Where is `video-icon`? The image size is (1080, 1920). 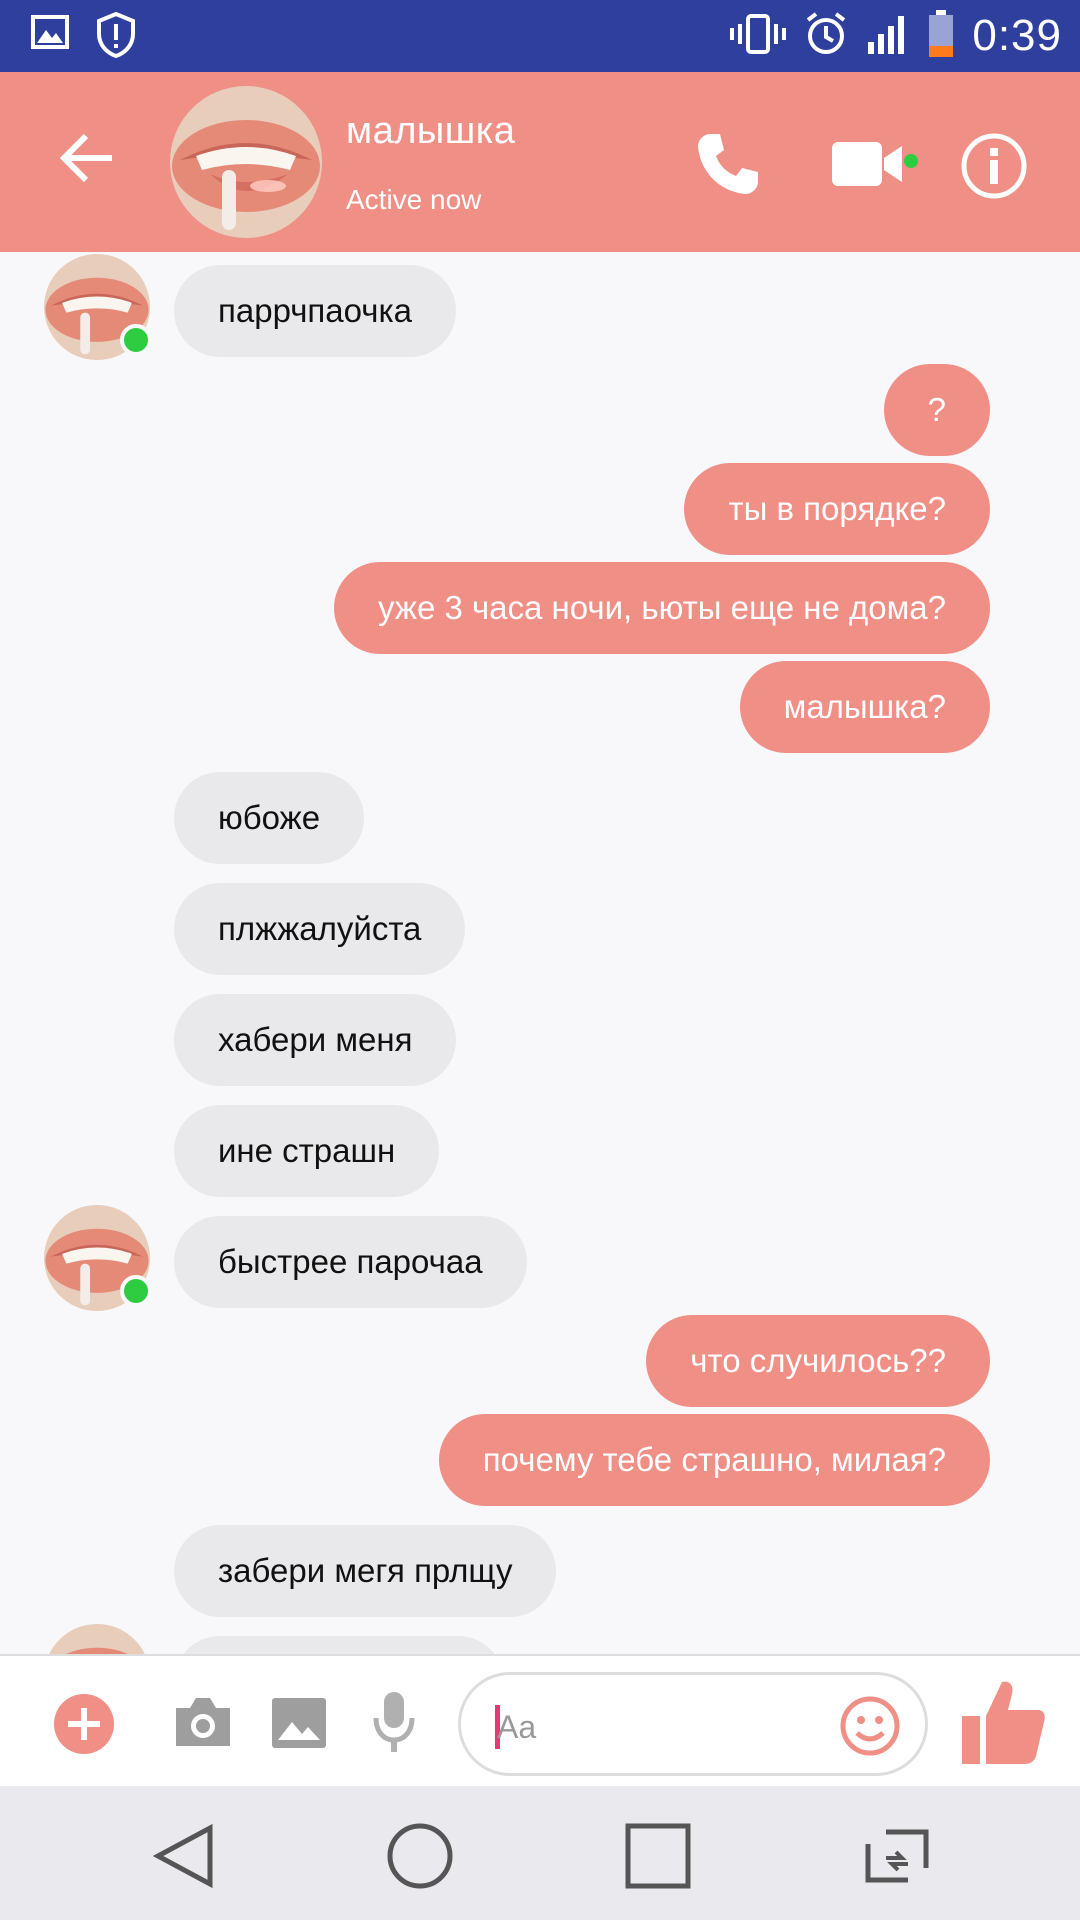 video-icon is located at coordinates (872, 164).